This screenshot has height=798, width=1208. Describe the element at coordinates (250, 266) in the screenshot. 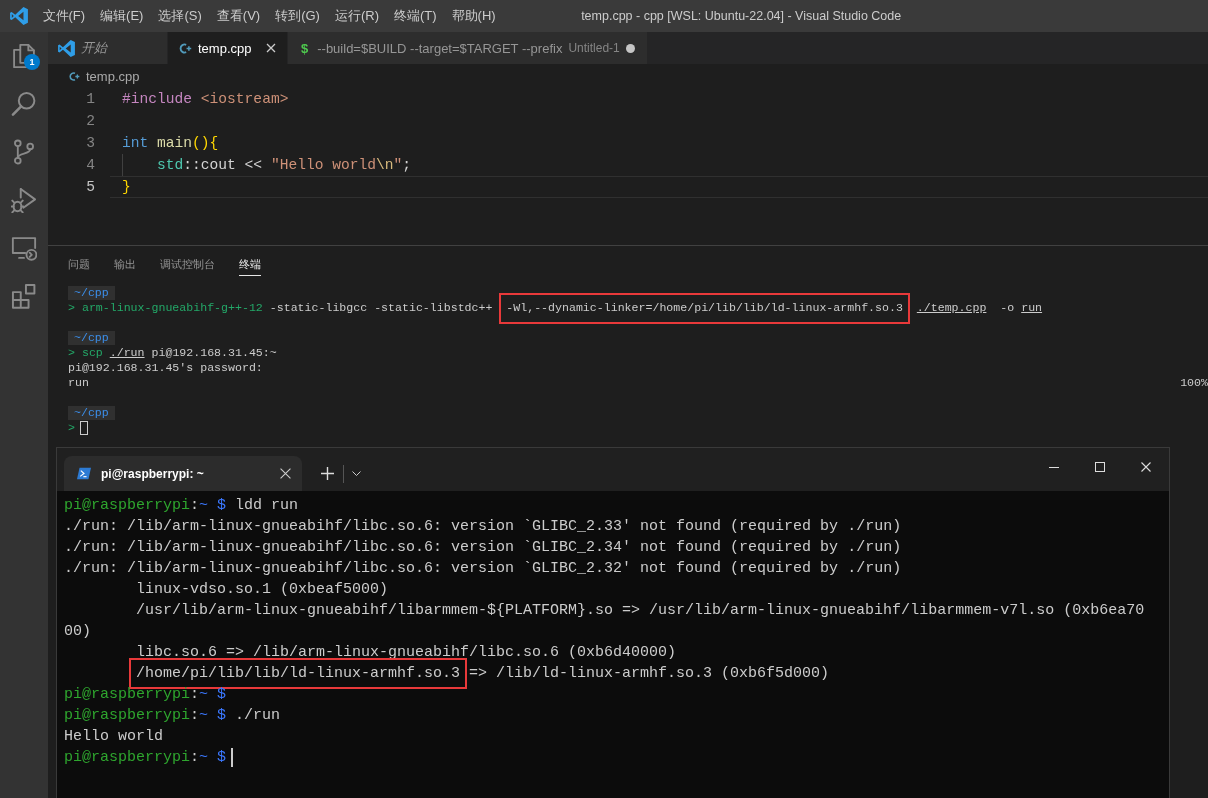

I see `panel-tab: 终端` at that location.